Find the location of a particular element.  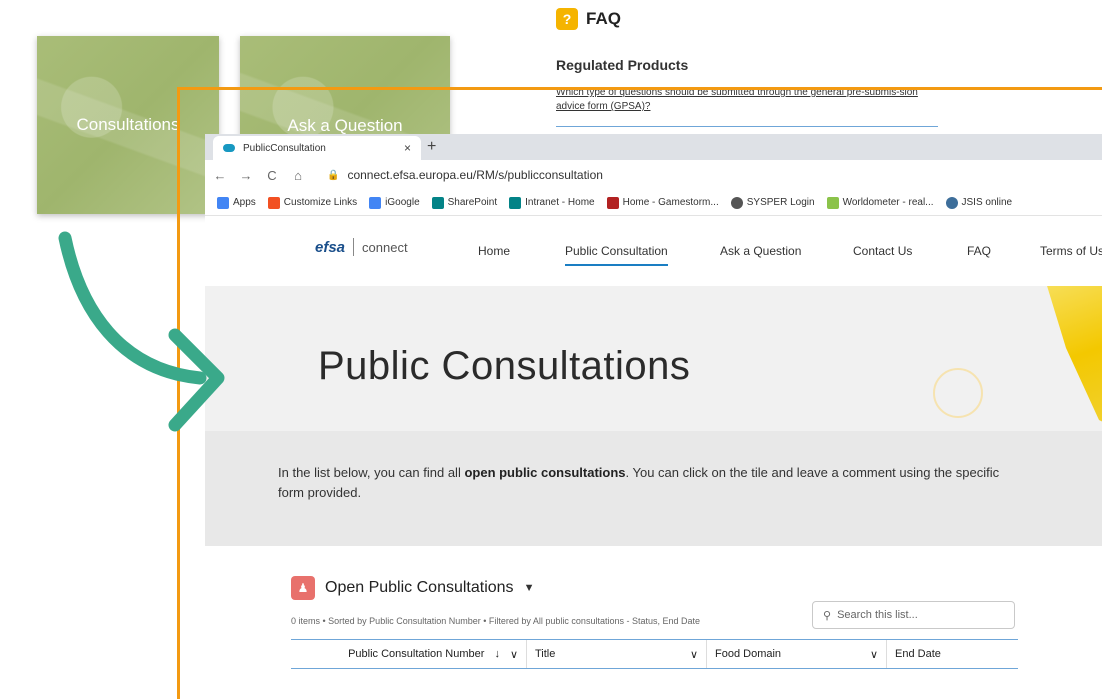

faq-divider is located at coordinates (747, 126).